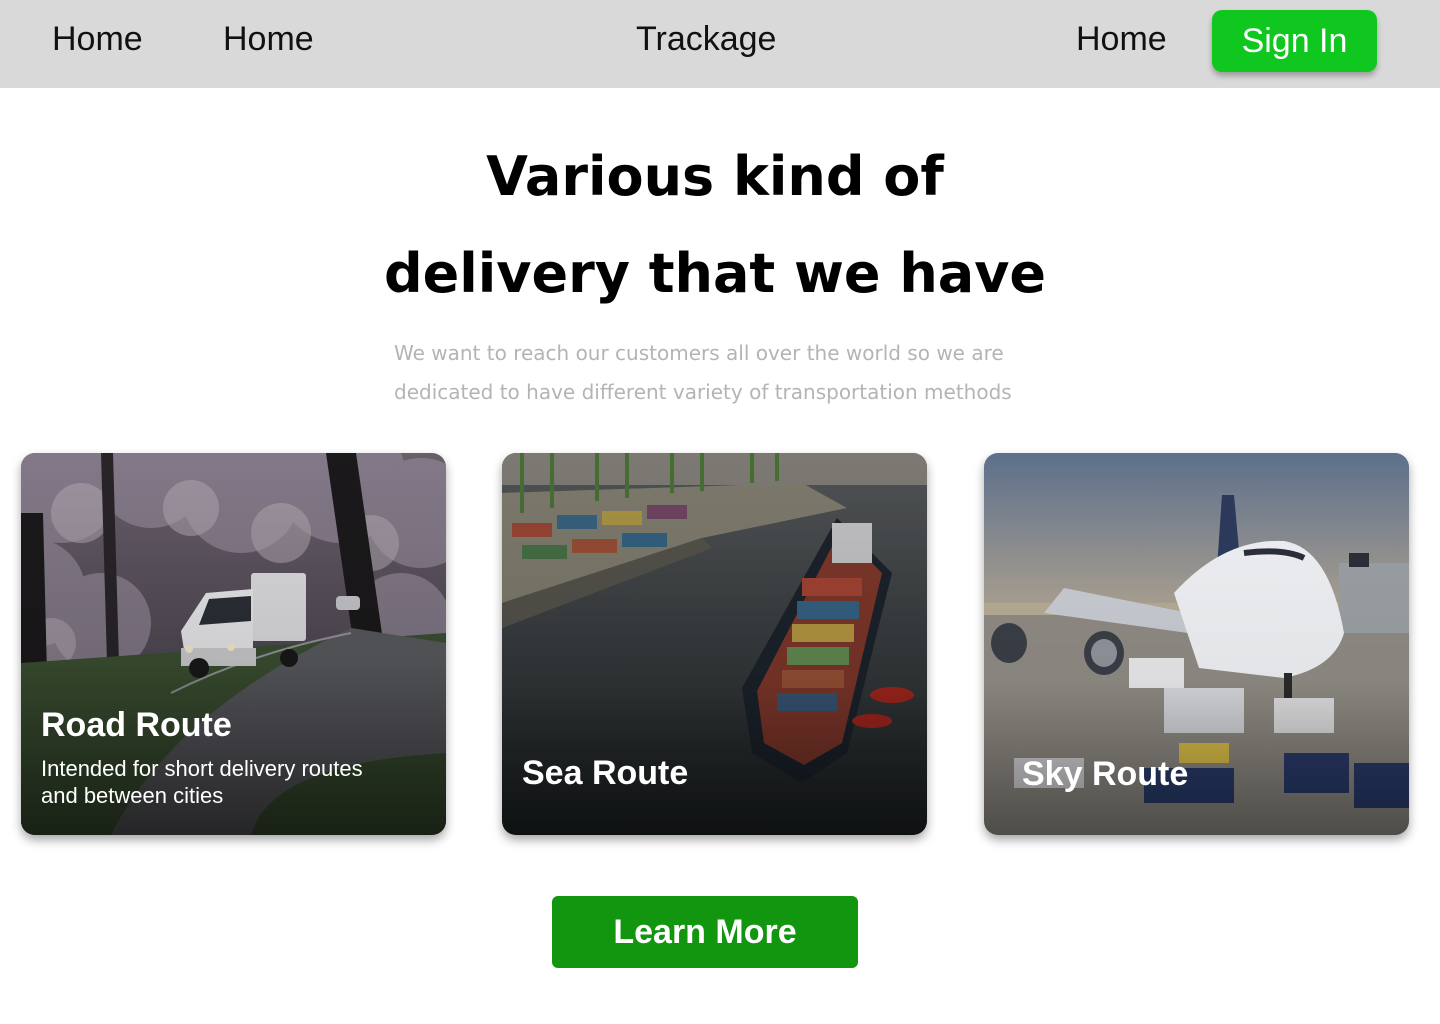  I want to click on page-title-line-1: Various kind of, so click(715, 176).